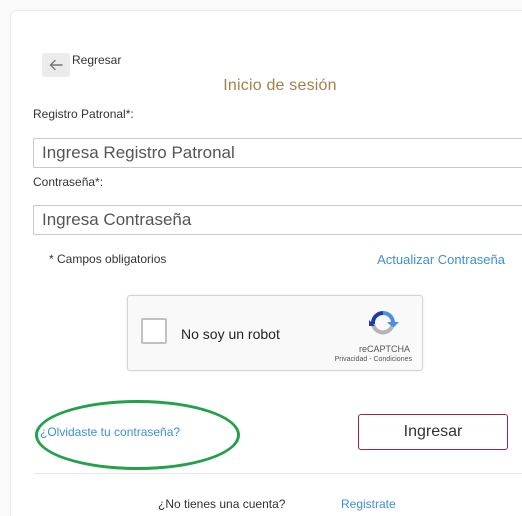 The height and width of the screenshot is (516, 522). Describe the element at coordinates (384, 322) in the screenshot. I see `recaptcha-logo-icon` at that location.